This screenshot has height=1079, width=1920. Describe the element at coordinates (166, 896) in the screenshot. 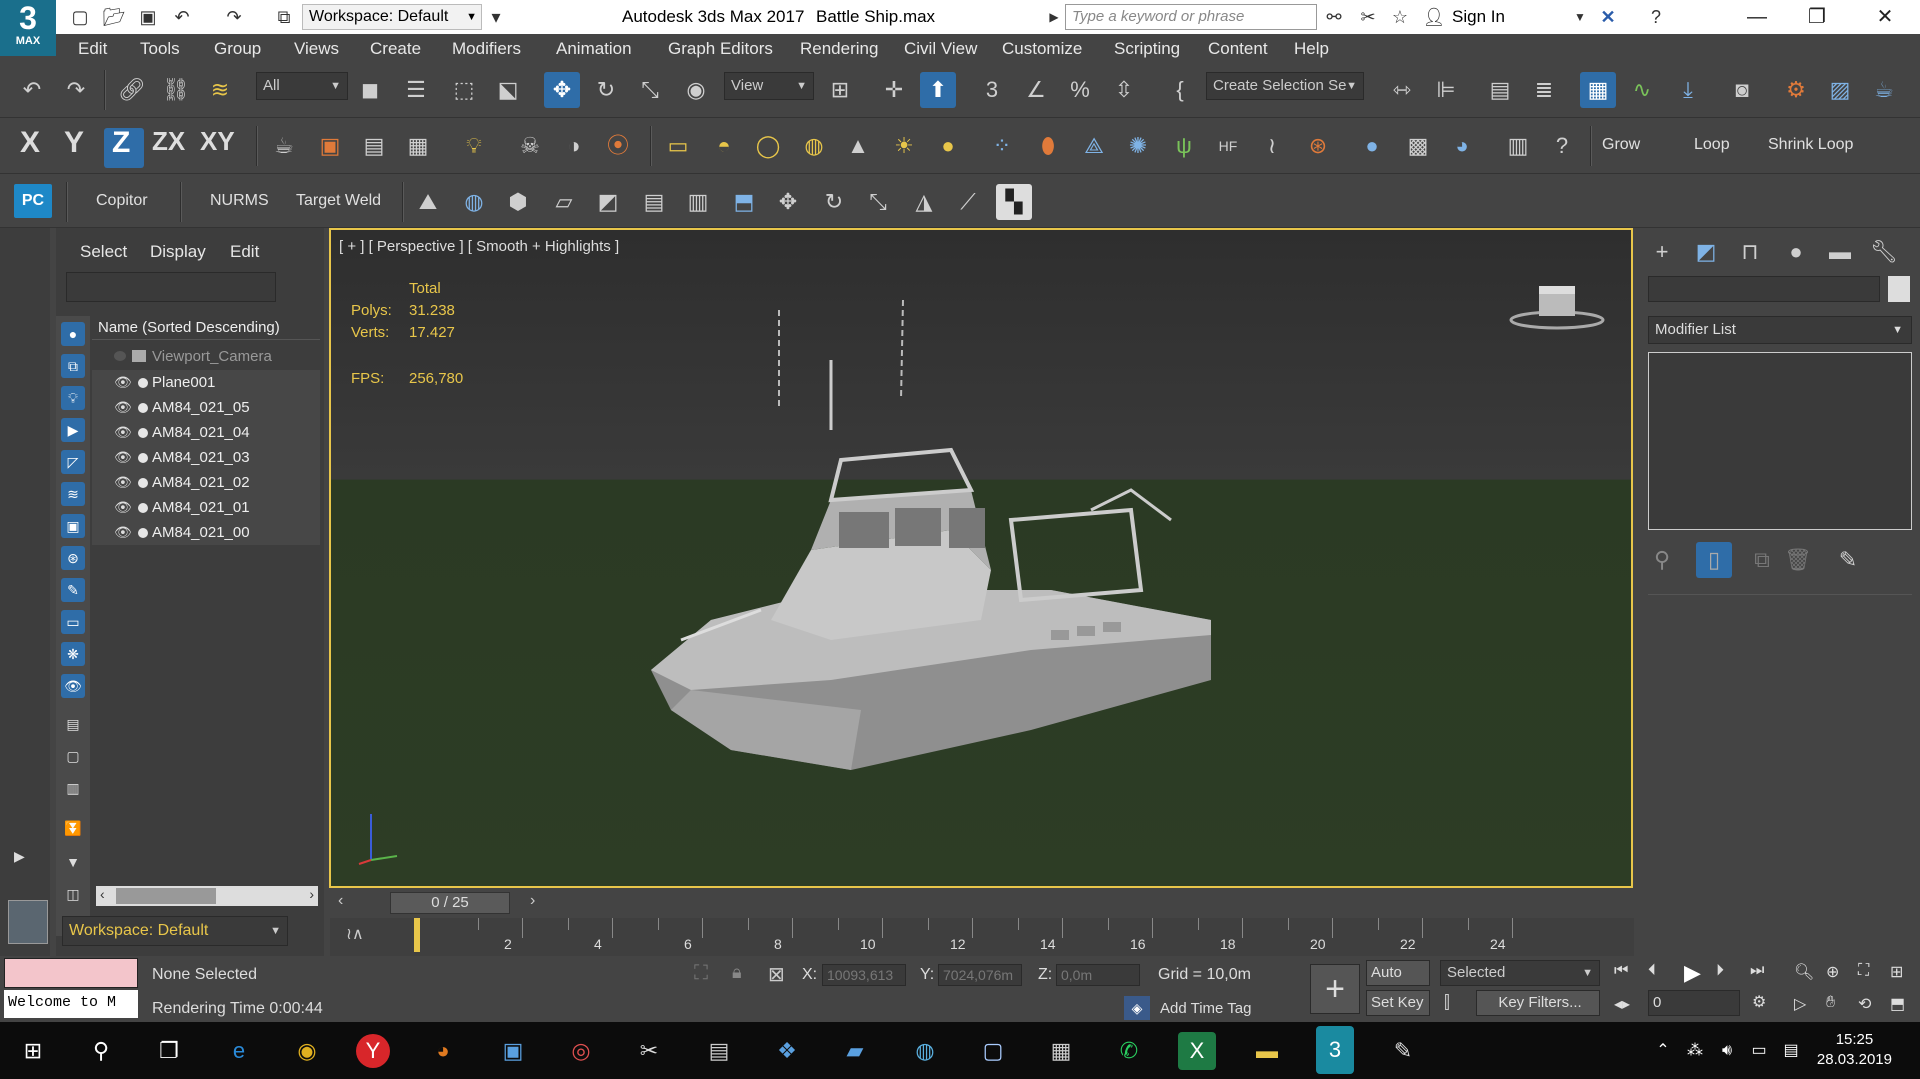

I see `scrollbar-thumb` at that location.